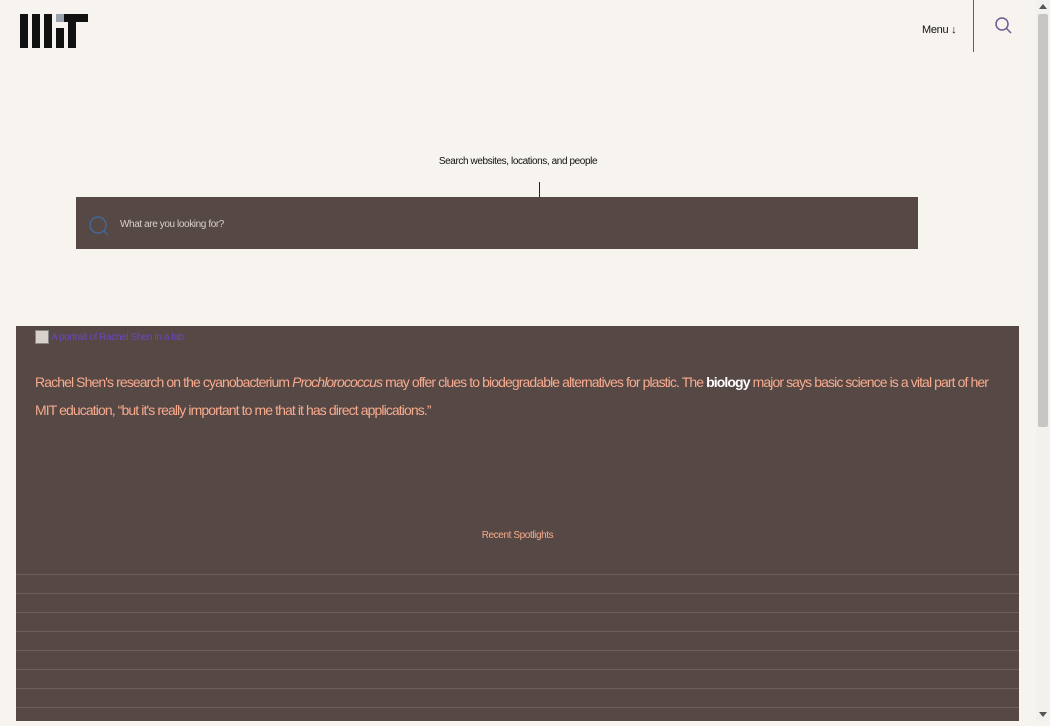 This screenshot has height=726, width=1050. I want to click on spotlight-image-alt: A portrait of Rachel Shen in a lab, so click(117, 337).